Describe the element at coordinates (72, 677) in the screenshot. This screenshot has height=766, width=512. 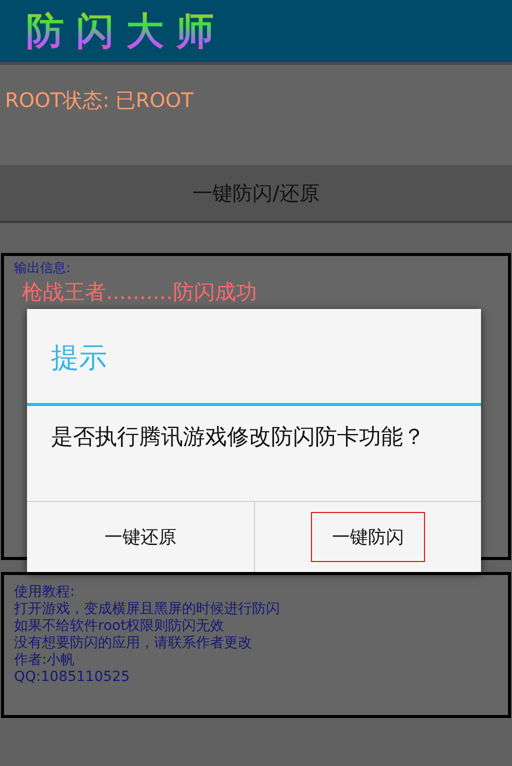
I see `tutorial-line: QQ:1085110525` at that location.